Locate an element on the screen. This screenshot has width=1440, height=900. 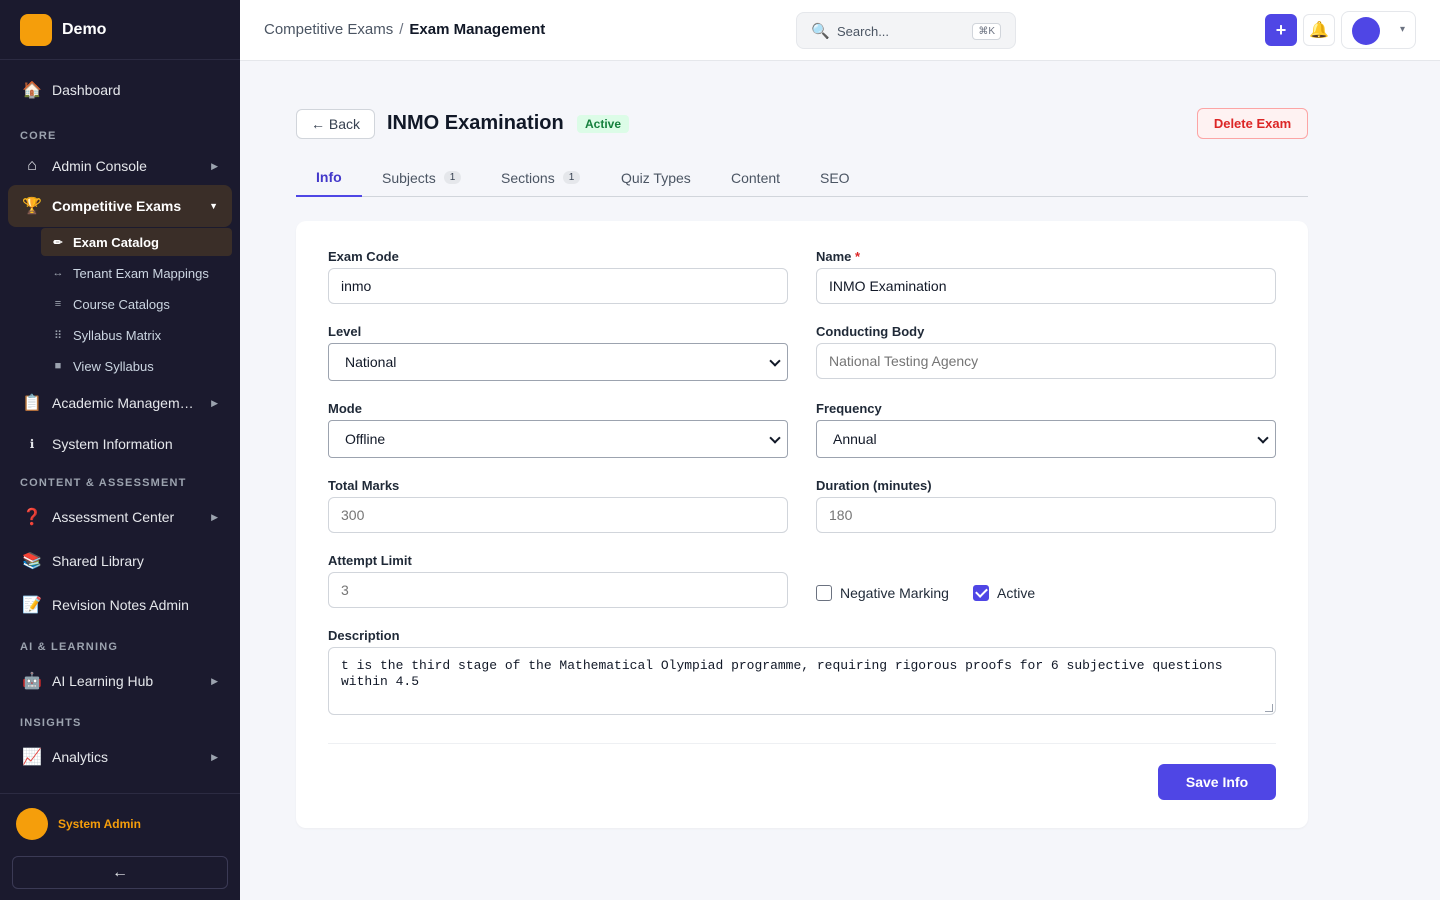
chevron-down-icon is located at coordinates (1263, 438).